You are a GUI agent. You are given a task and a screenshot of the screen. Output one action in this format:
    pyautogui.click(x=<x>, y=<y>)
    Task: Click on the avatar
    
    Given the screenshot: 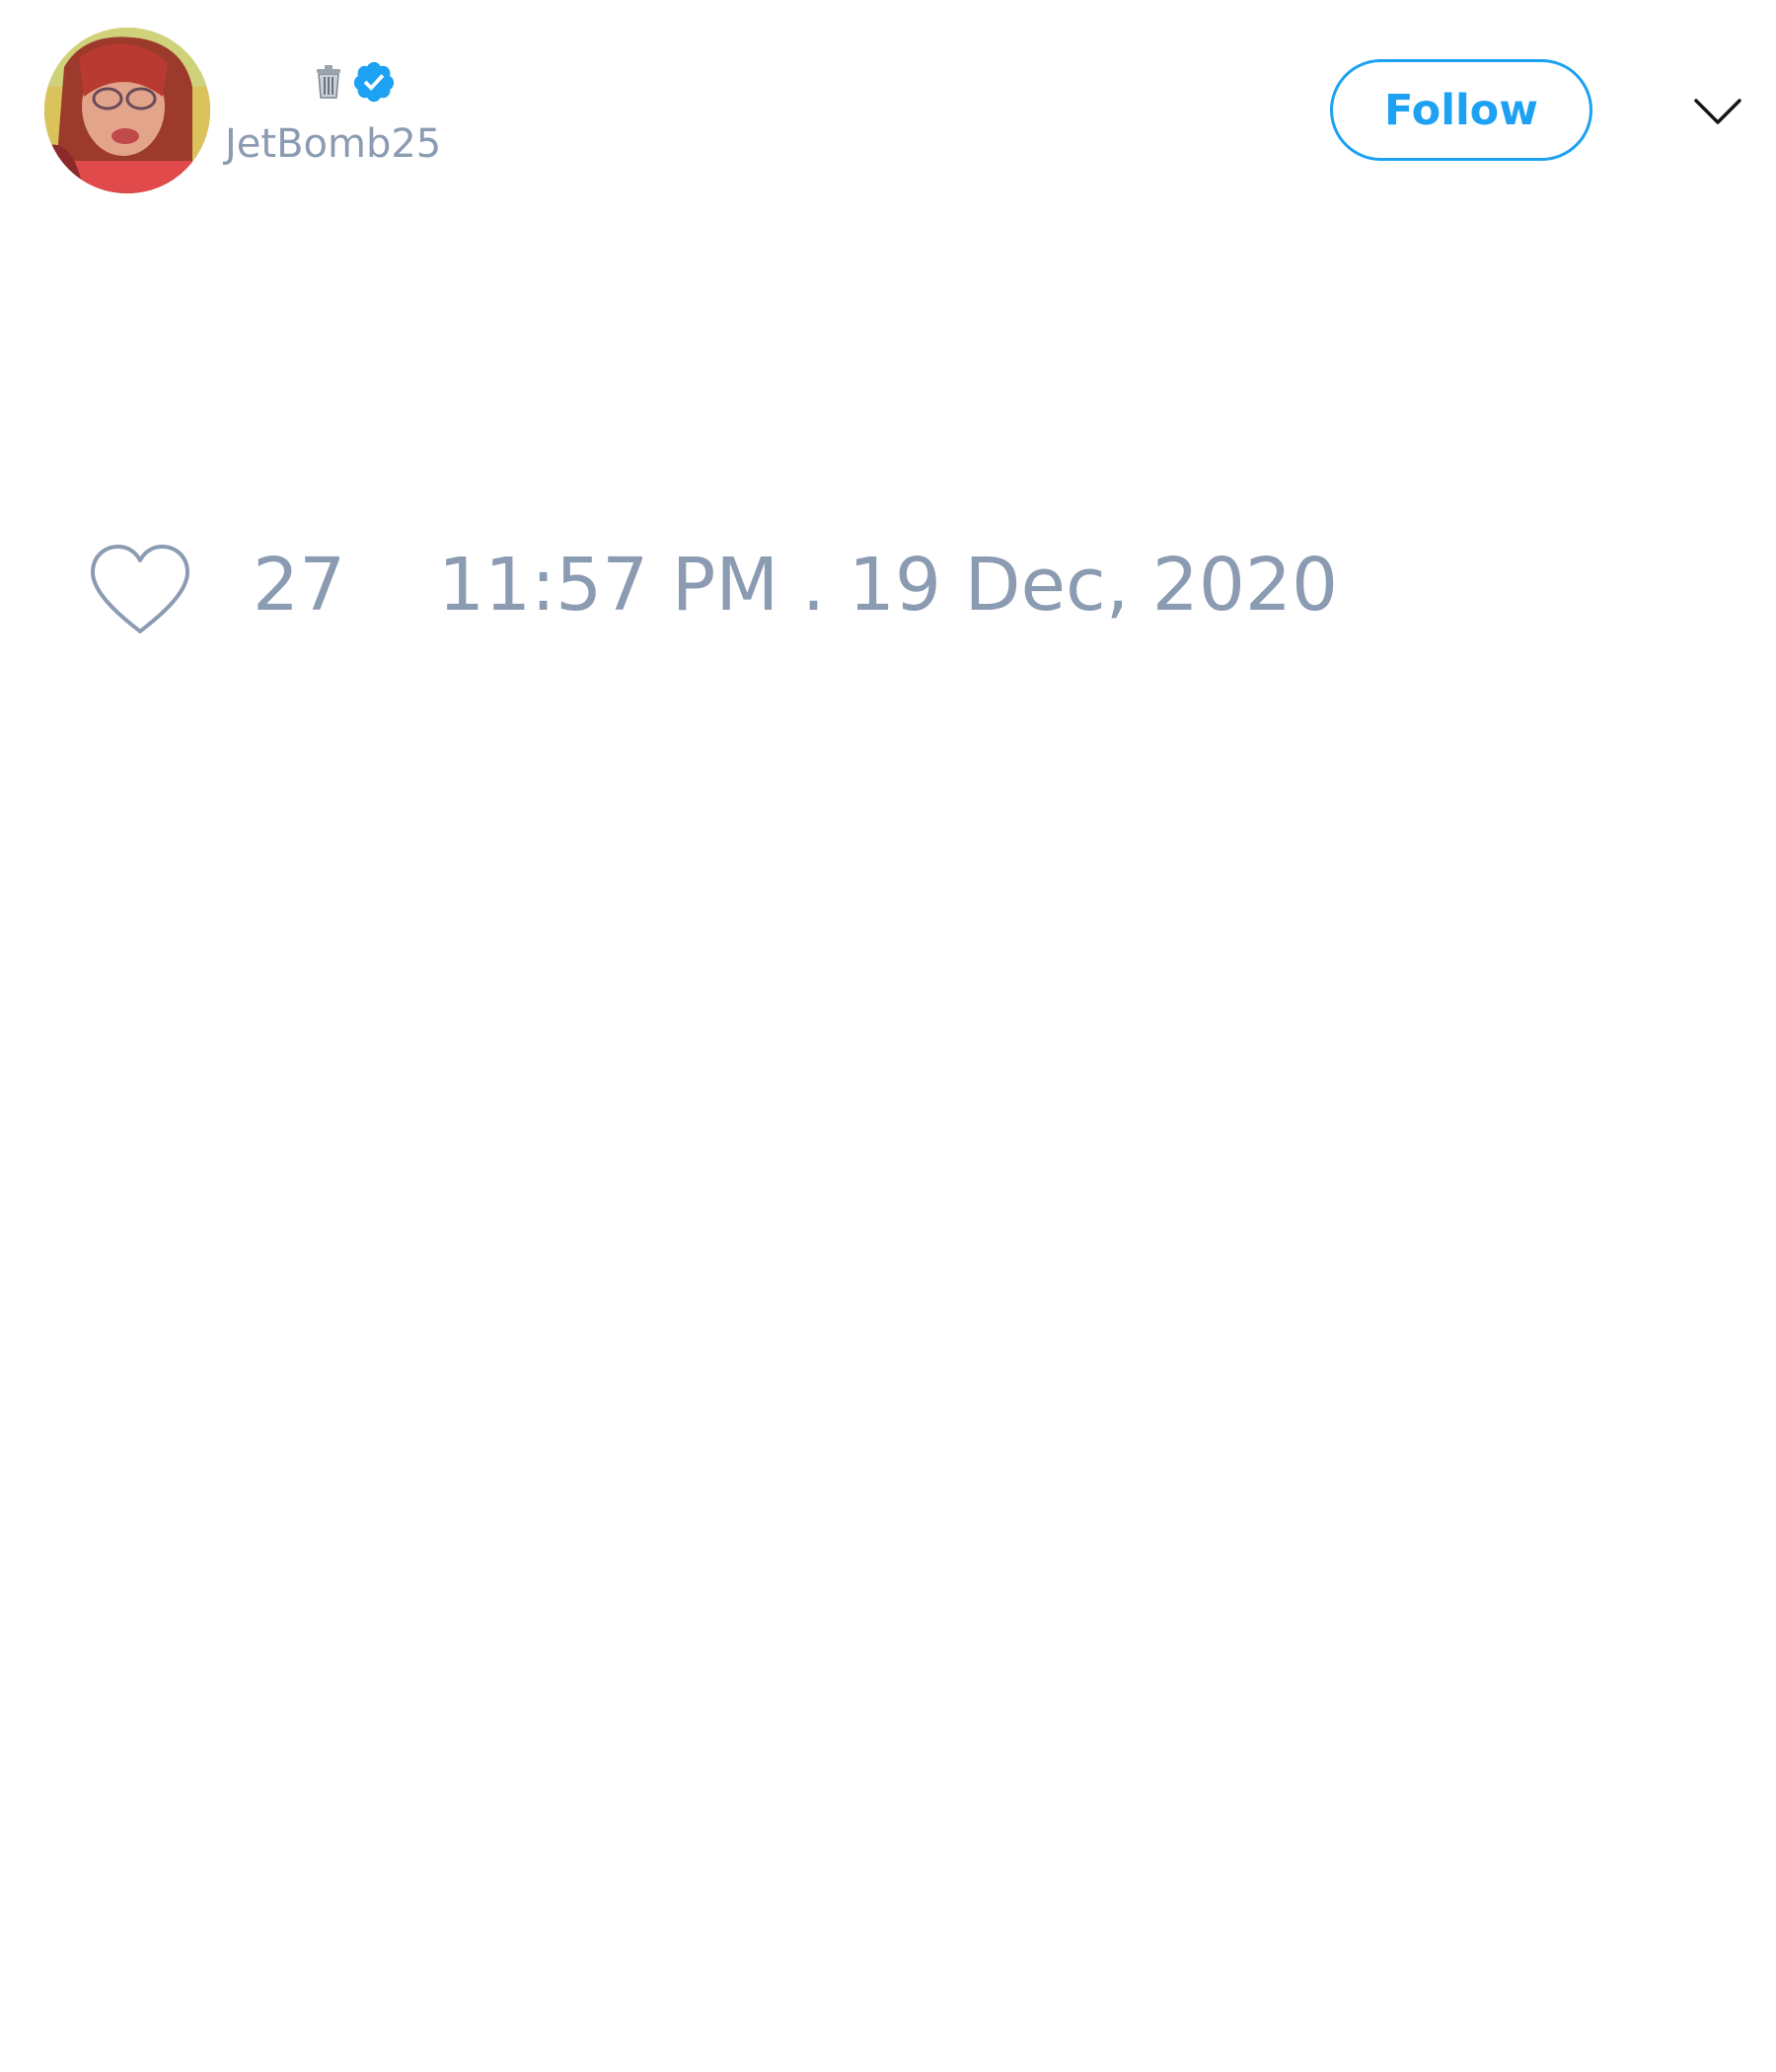 What is the action you would take?
    pyautogui.click(x=127, y=111)
    